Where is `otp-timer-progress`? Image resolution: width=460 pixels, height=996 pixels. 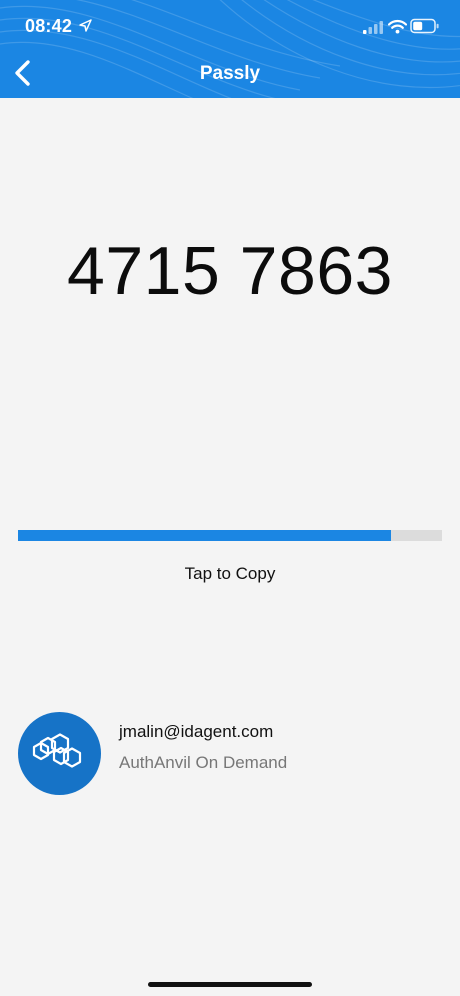 otp-timer-progress is located at coordinates (230, 535).